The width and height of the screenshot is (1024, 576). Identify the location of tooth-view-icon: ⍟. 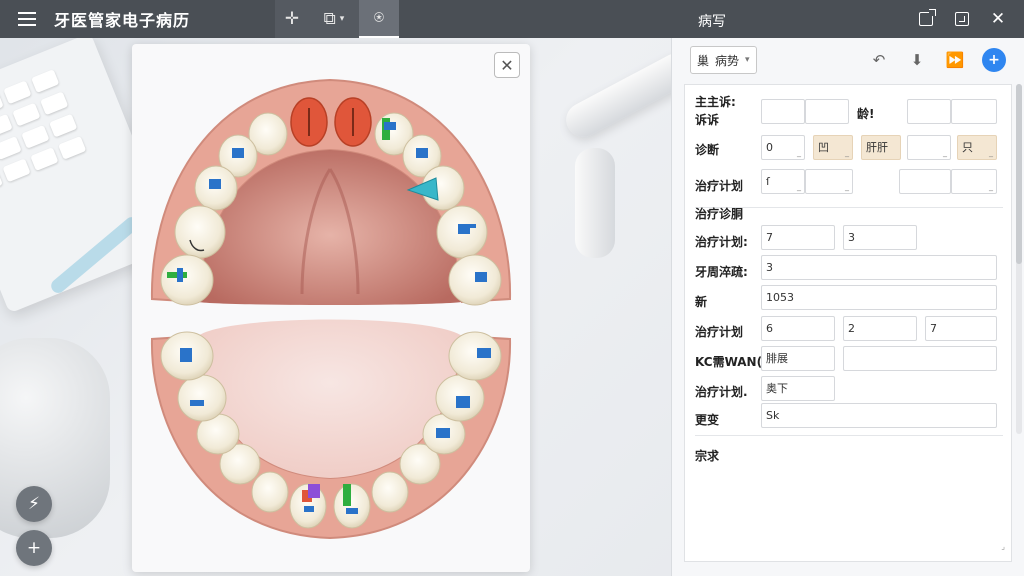
(379, 18).